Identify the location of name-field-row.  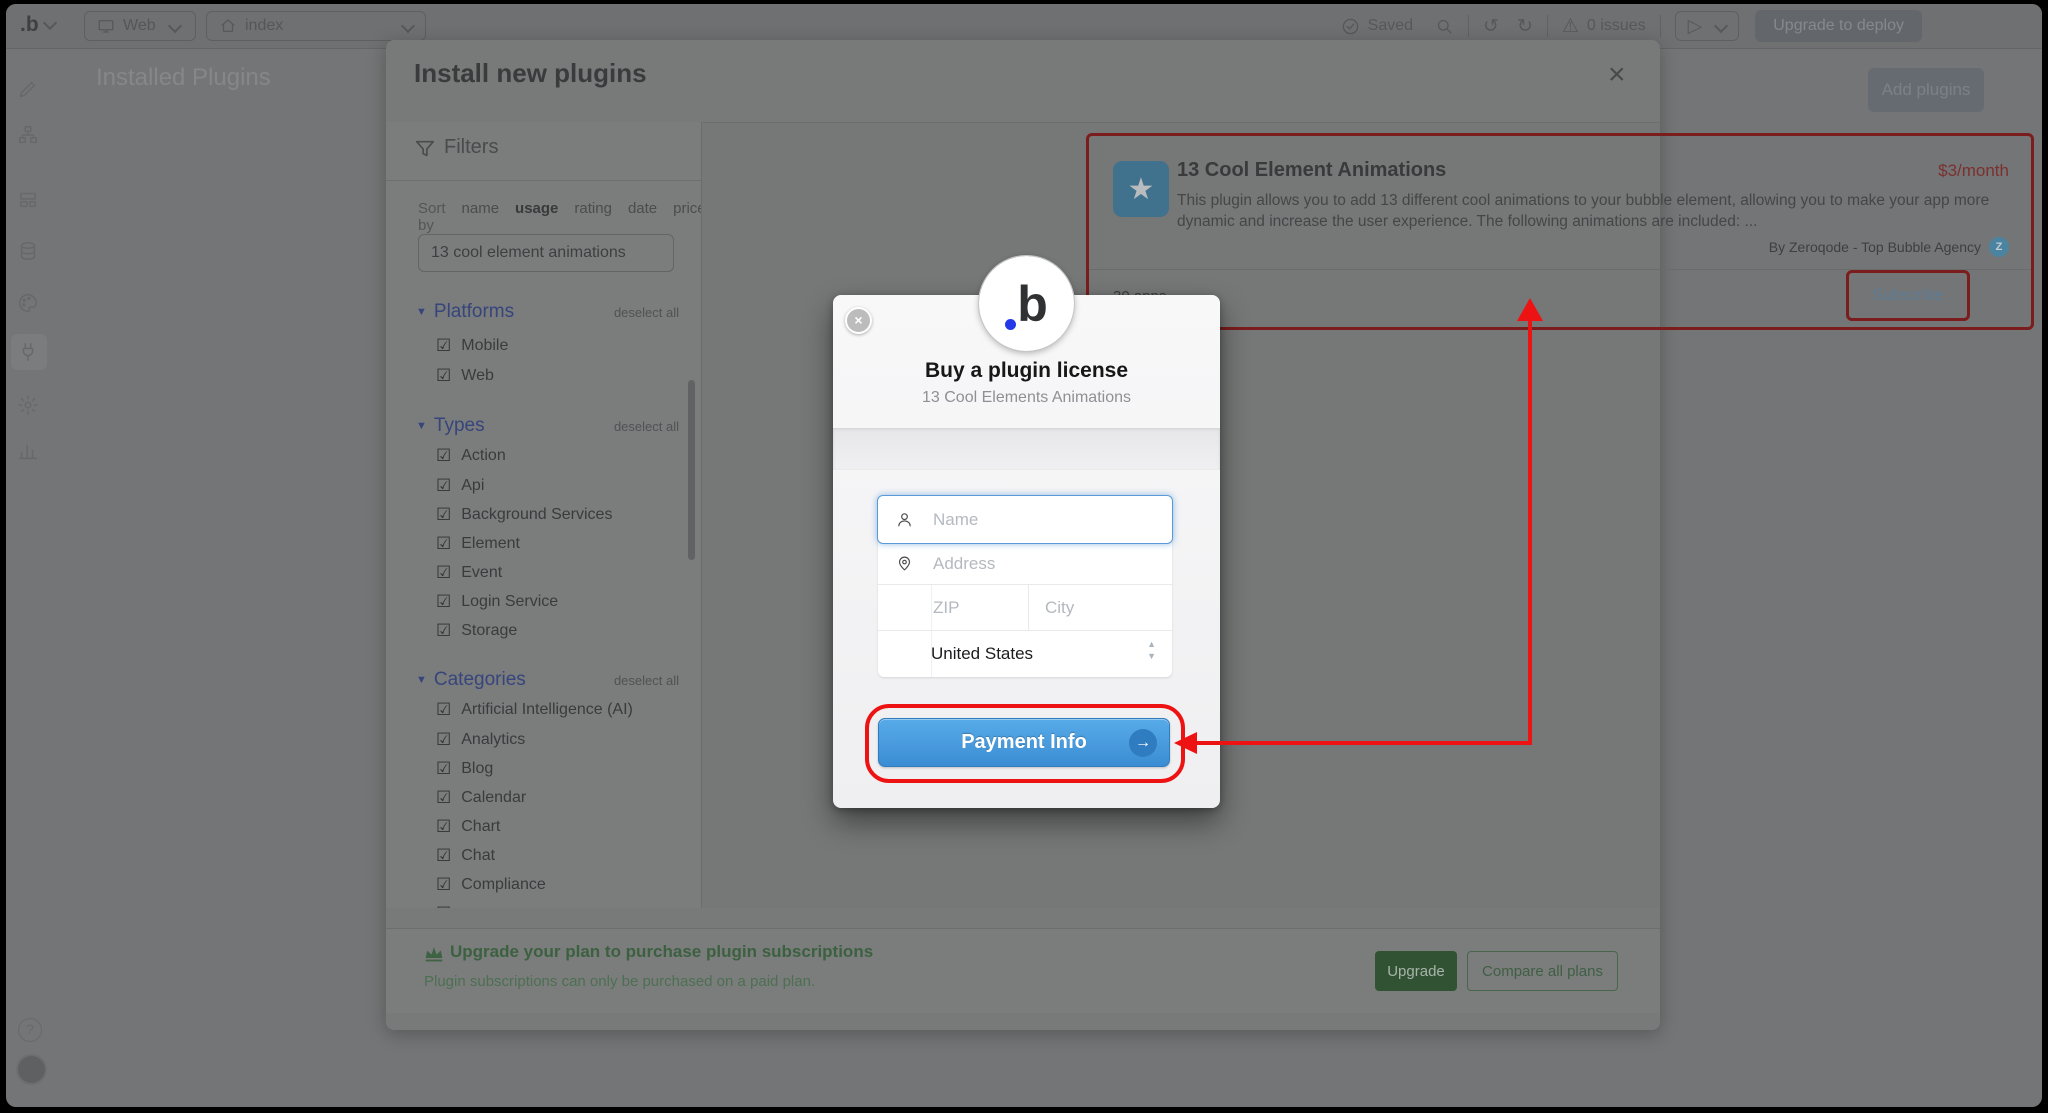
(1025, 519).